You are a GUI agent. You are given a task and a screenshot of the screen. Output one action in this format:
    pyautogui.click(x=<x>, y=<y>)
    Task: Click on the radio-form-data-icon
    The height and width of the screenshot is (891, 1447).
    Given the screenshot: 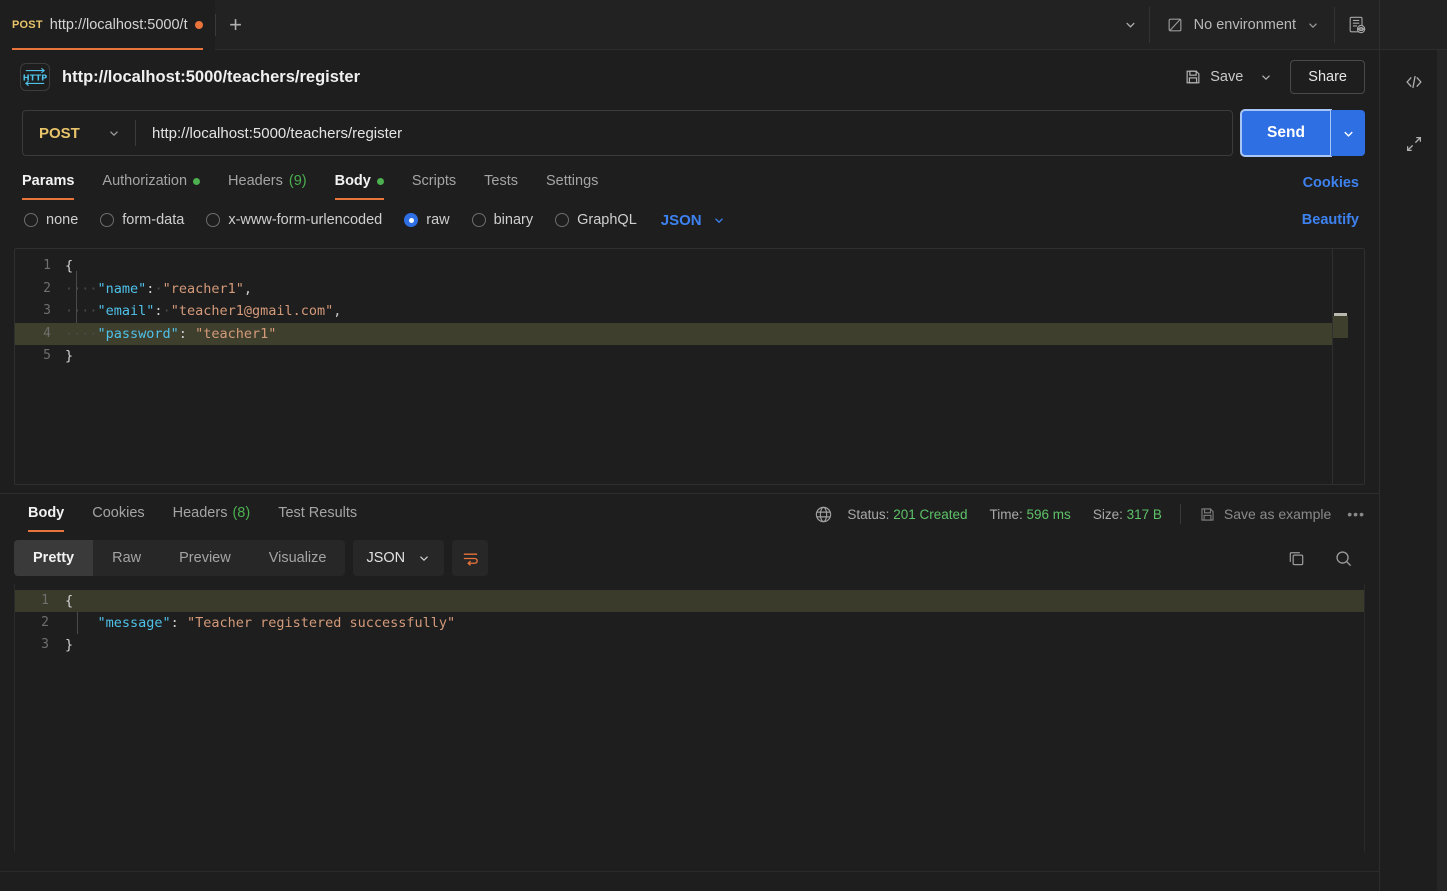 What is the action you would take?
    pyautogui.click(x=107, y=220)
    